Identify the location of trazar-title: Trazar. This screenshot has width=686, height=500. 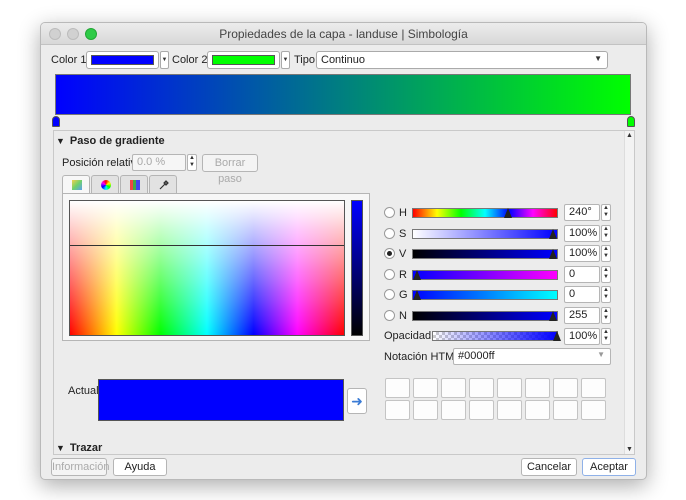
(86, 448).